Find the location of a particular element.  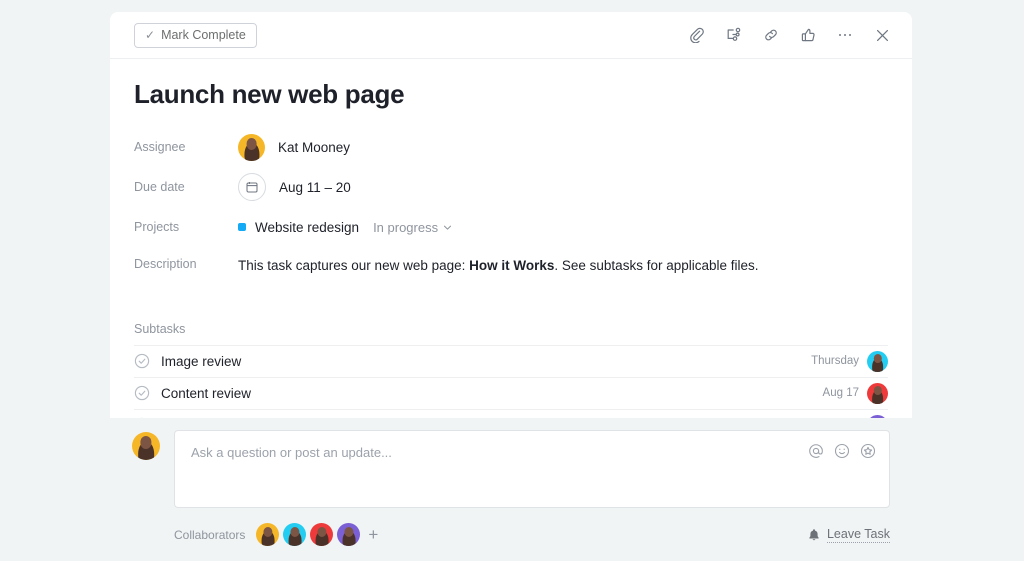

table-row: Bug fixes Aug 19 is located at coordinates (511, 414).